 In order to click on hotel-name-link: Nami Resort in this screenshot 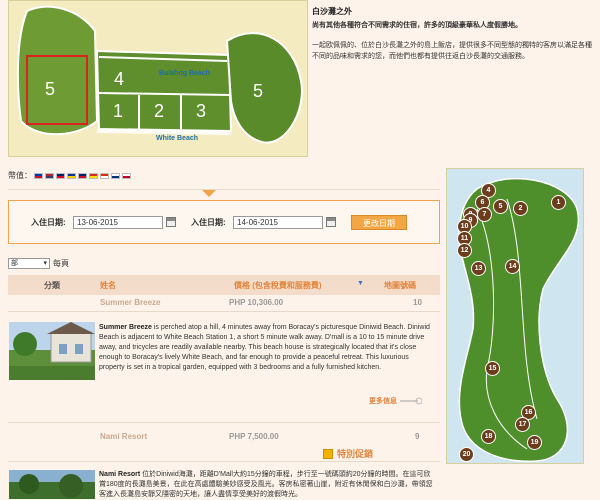, I will do `click(123, 436)`.